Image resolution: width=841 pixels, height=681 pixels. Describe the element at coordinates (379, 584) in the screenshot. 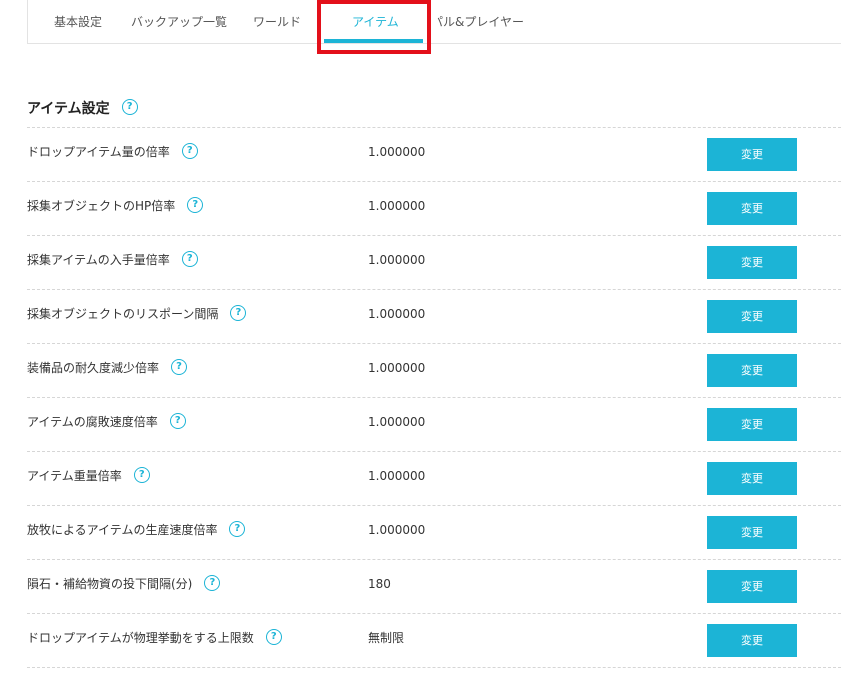

I see `setting-value: 180` at that location.